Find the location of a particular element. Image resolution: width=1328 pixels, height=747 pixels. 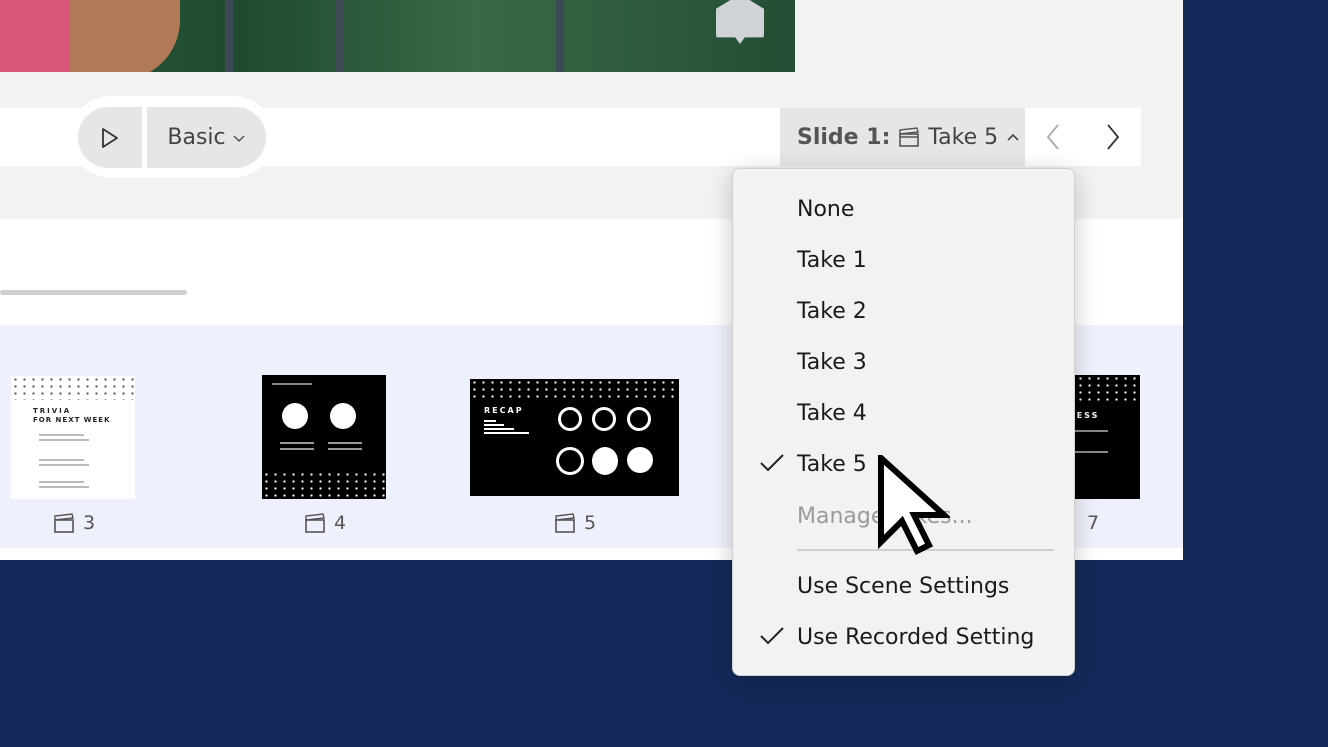

slide-label-3: 3 is located at coordinates (74, 523).